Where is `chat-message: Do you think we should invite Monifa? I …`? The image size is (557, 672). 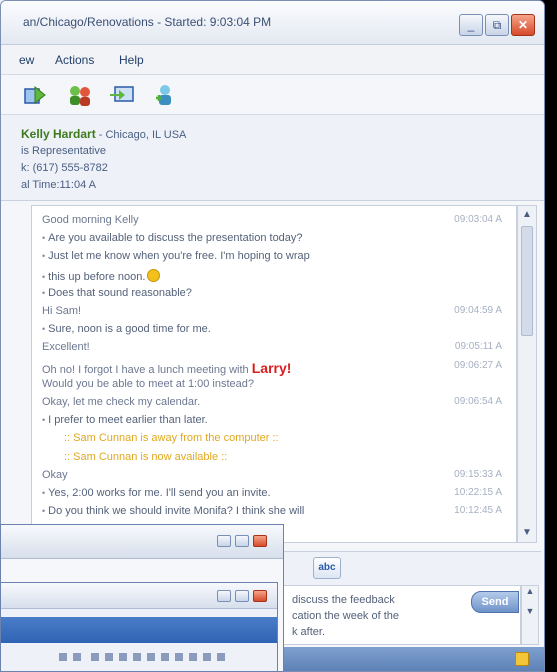 chat-message: Do you think we should invite Monifa? I … is located at coordinates (272, 513).